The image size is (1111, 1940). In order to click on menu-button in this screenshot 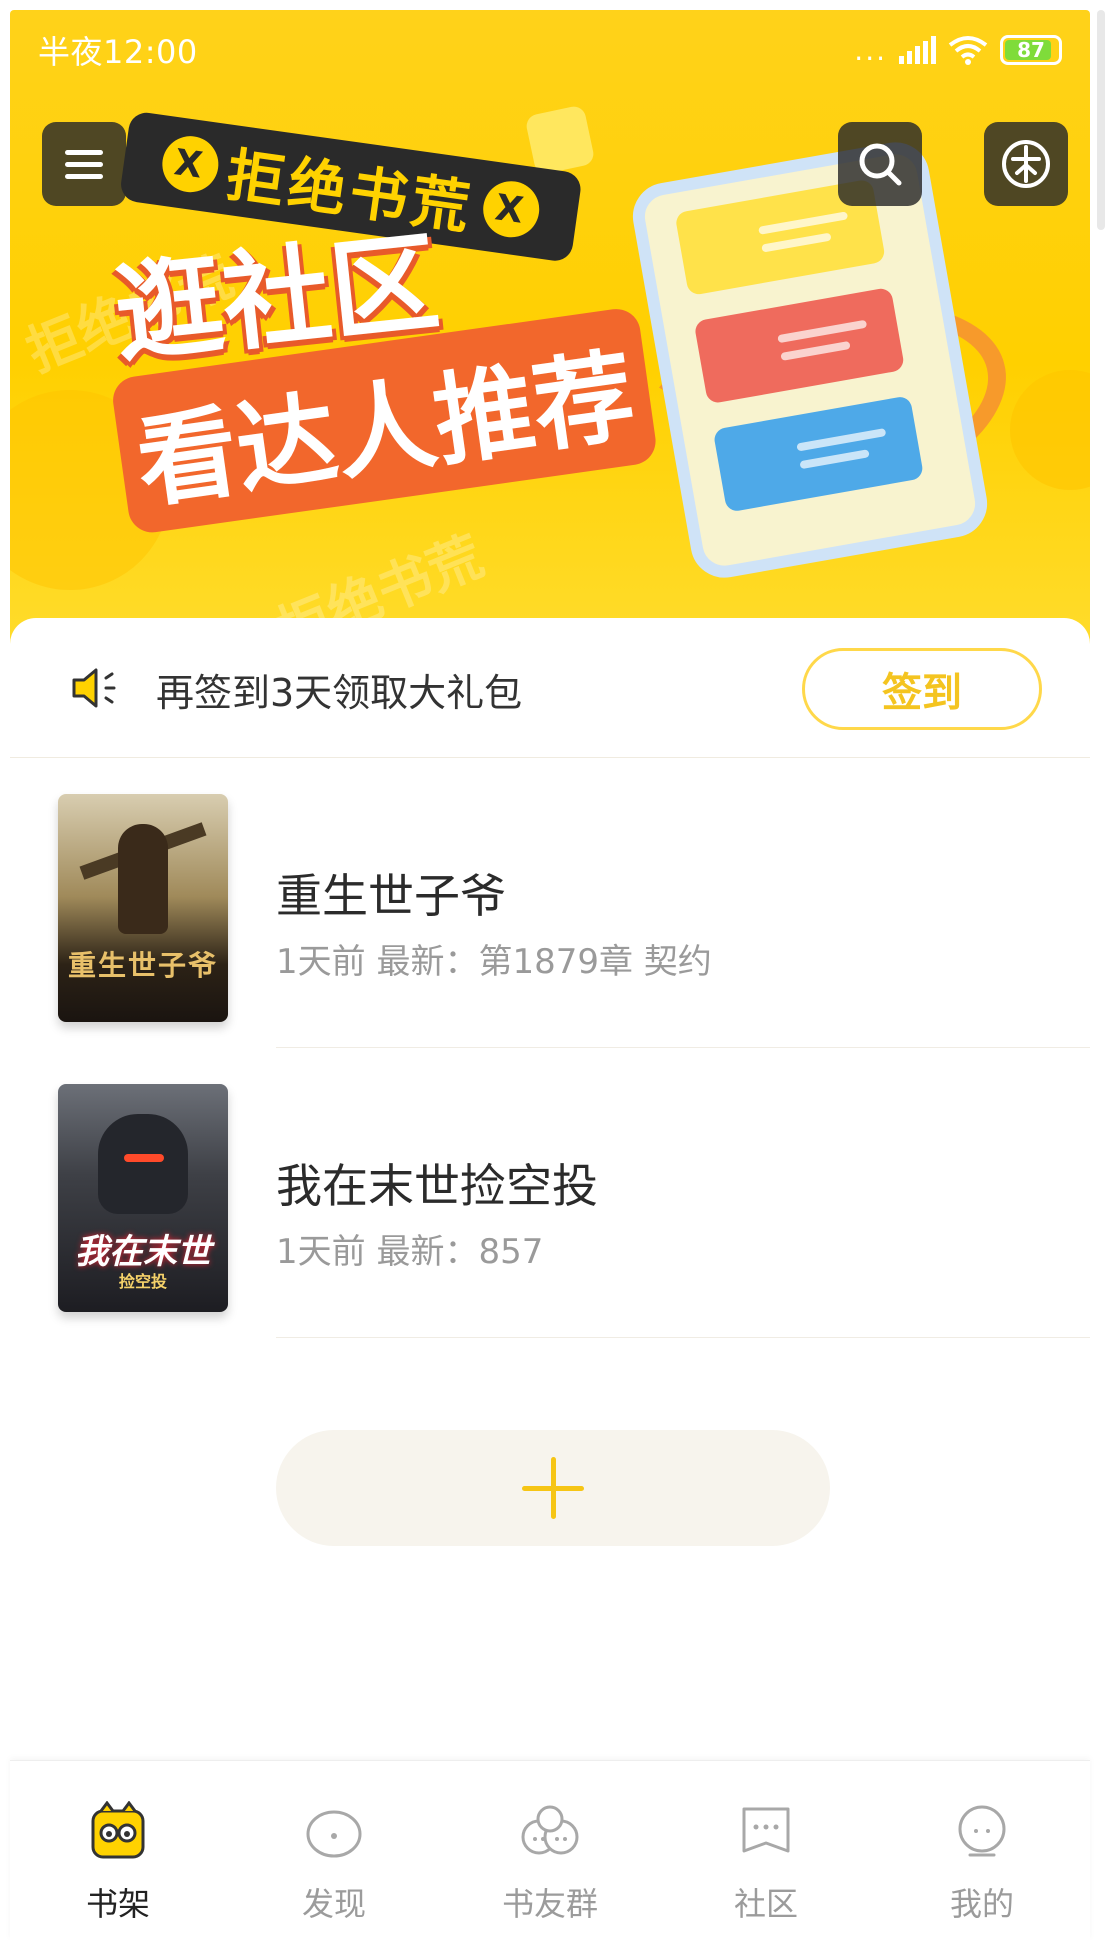, I will do `click(84, 164)`.